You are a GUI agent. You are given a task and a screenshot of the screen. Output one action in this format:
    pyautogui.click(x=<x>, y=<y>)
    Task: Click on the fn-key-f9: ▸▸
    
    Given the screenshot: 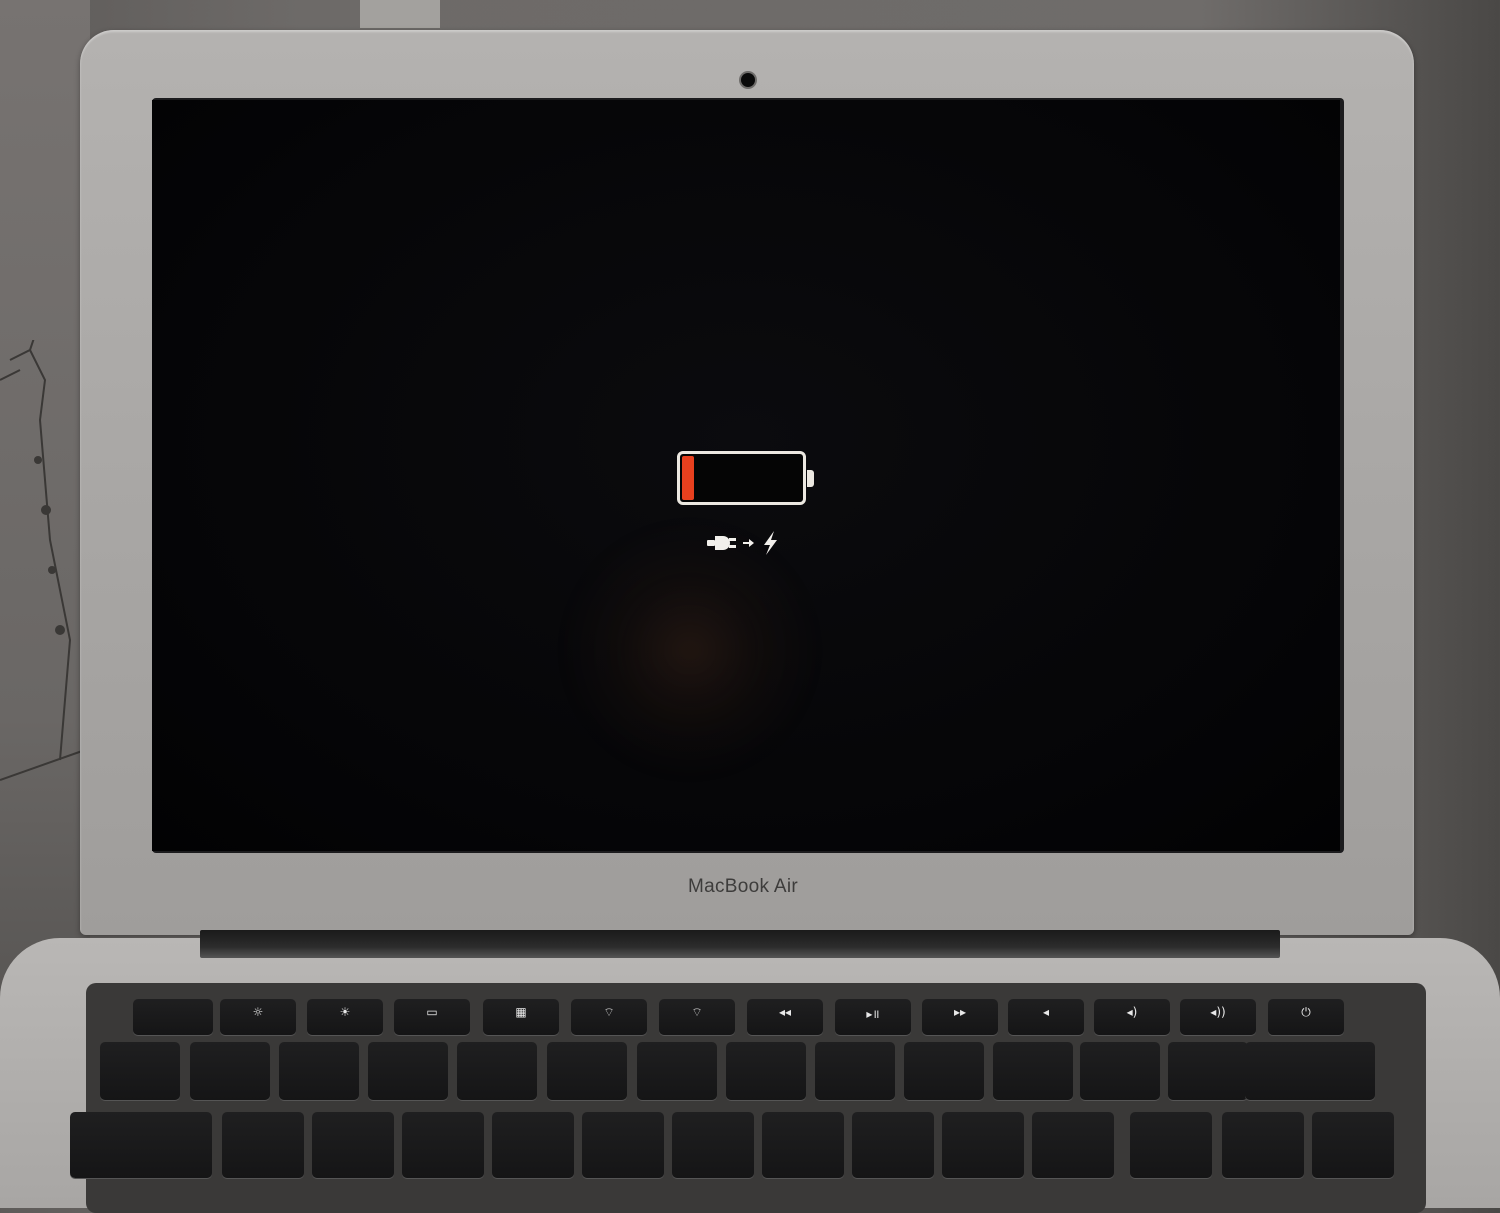 What is the action you would take?
    pyautogui.click(x=960, y=1017)
    